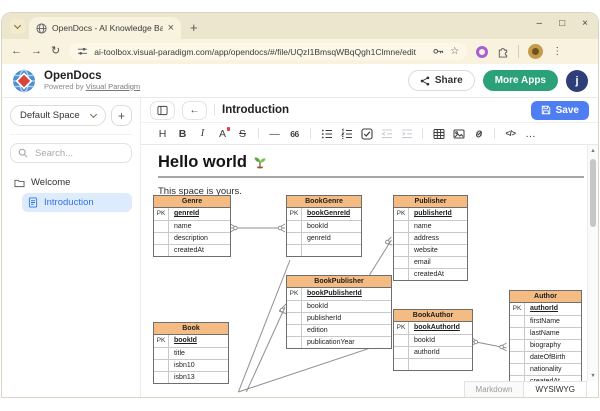 Image resolution: width=600 pixels, height=411 pixels. What do you see at coordinates (162, 110) in the screenshot?
I see `toggle-sidebar-button` at bounding box center [162, 110].